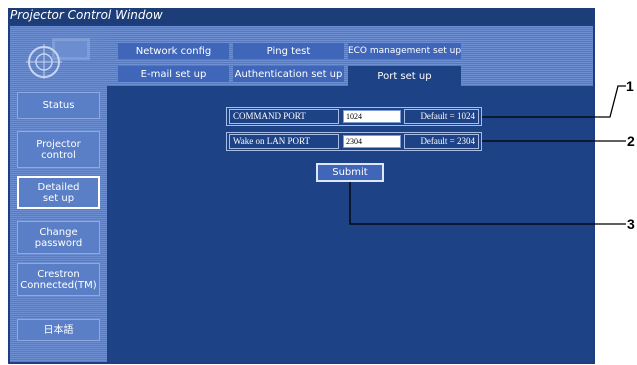  I want to click on tab-label: E-mail set up, so click(173, 74).